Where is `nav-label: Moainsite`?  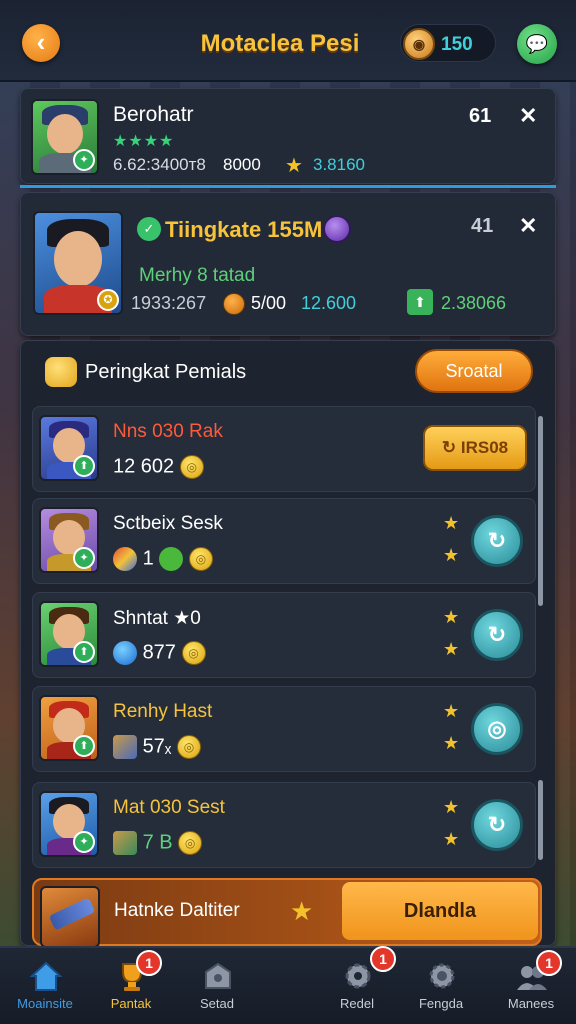
nav-label: Moainsite is located at coordinates (45, 1003).